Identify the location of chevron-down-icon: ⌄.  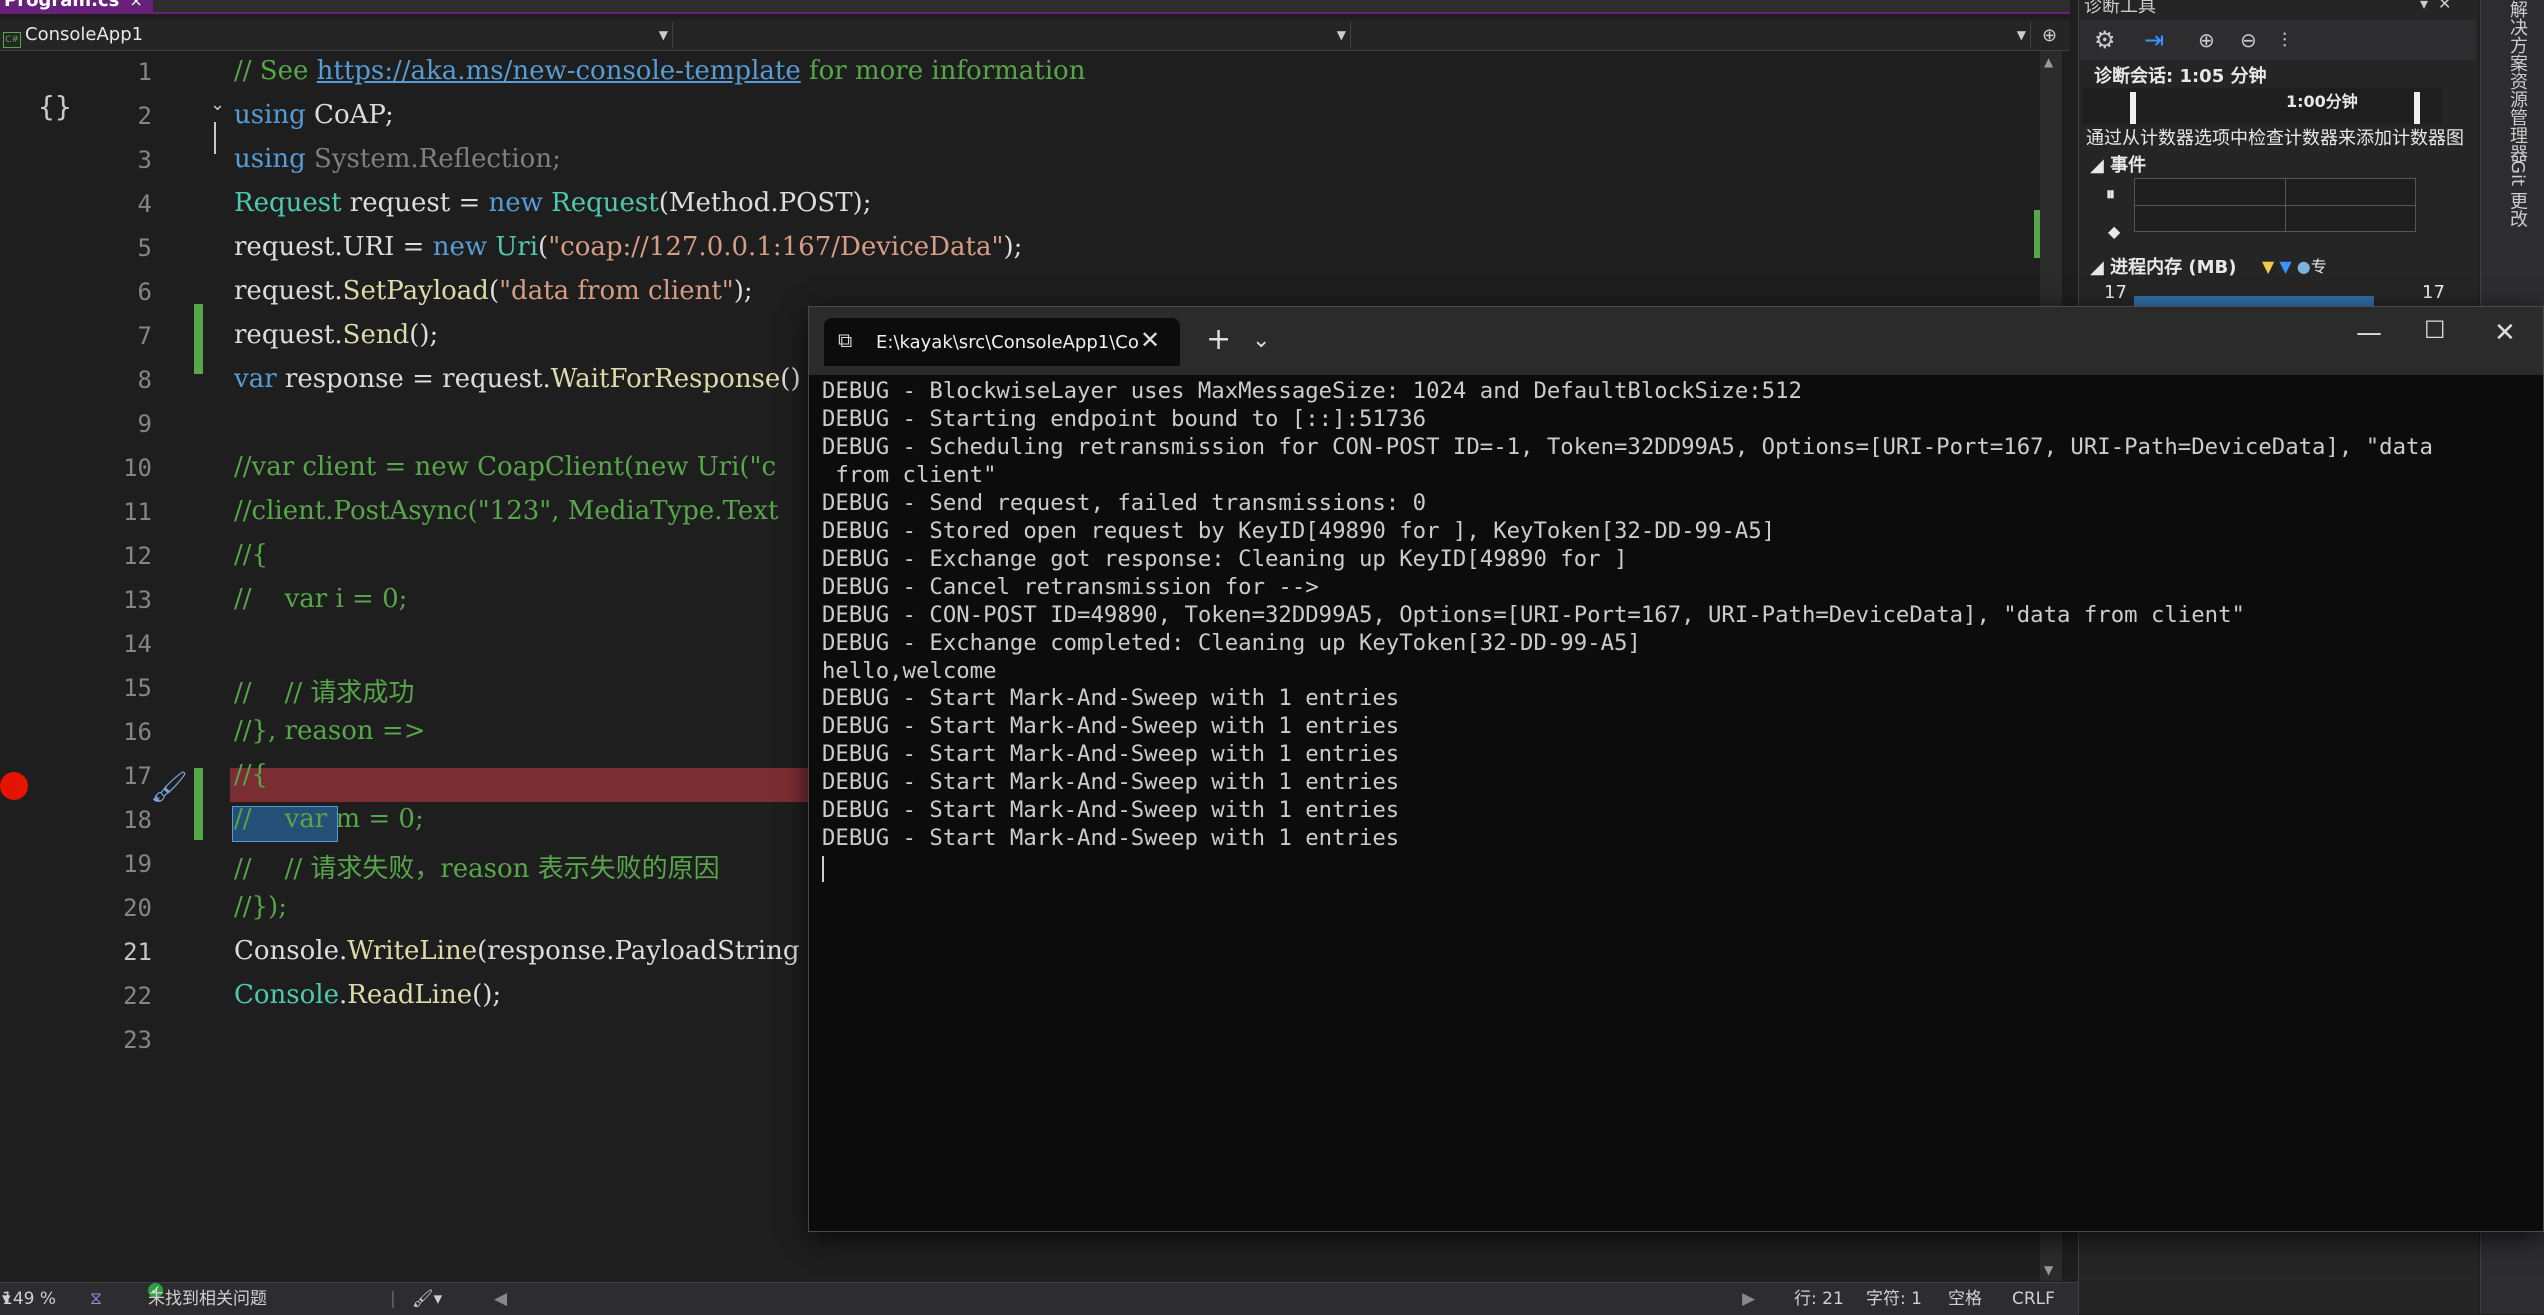
(1261, 340).